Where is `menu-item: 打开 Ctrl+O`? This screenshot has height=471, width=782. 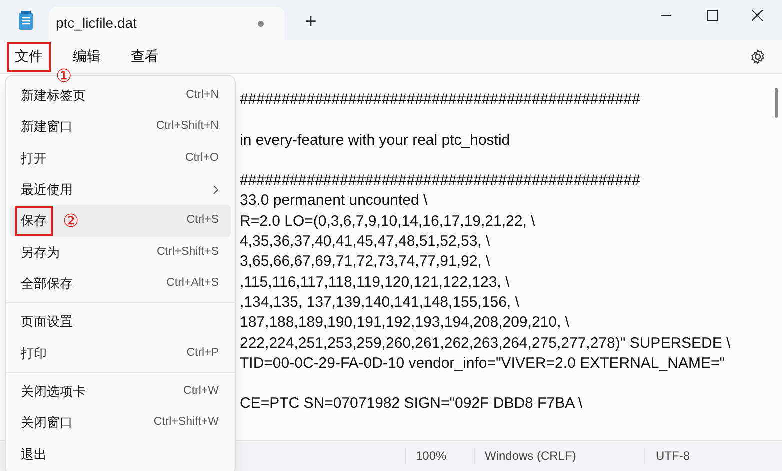 menu-item: 打开 Ctrl+O is located at coordinates (120, 158).